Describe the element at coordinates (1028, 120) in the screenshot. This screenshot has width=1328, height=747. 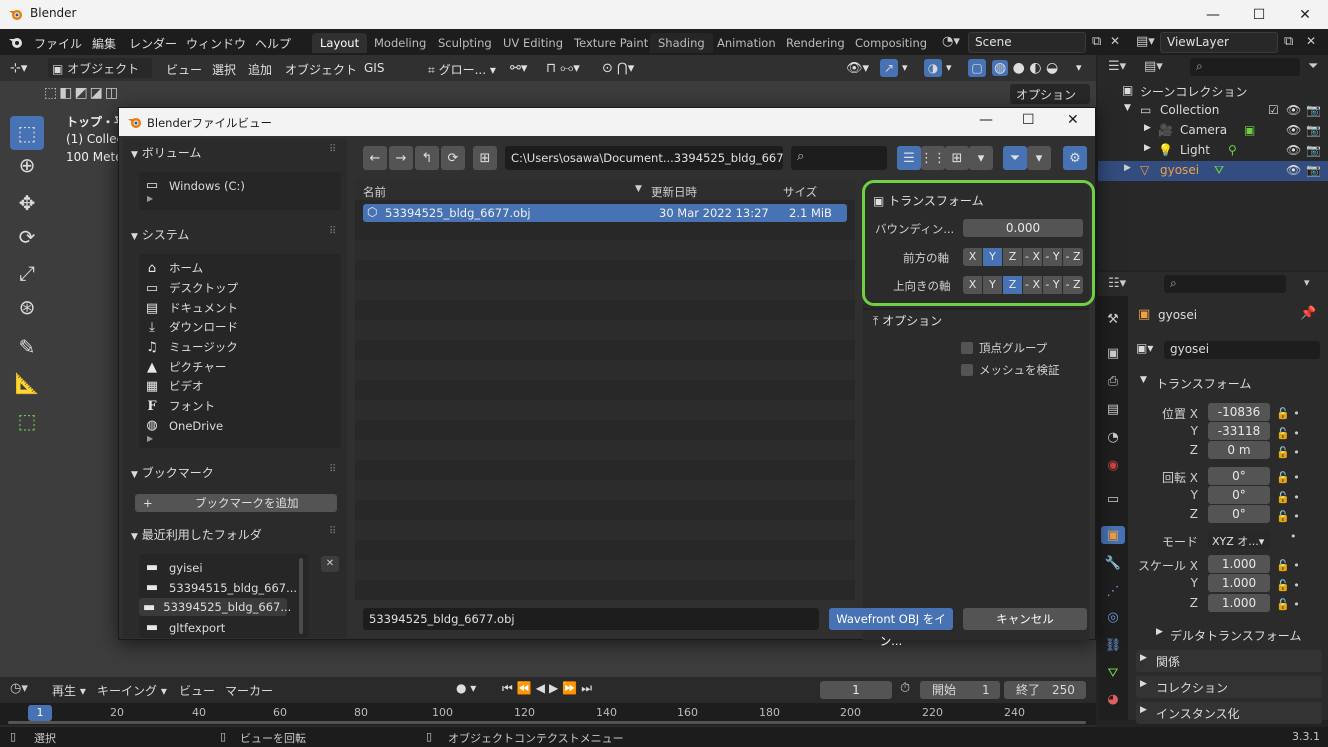
I see `dialog-maximize-button: ☐` at that location.